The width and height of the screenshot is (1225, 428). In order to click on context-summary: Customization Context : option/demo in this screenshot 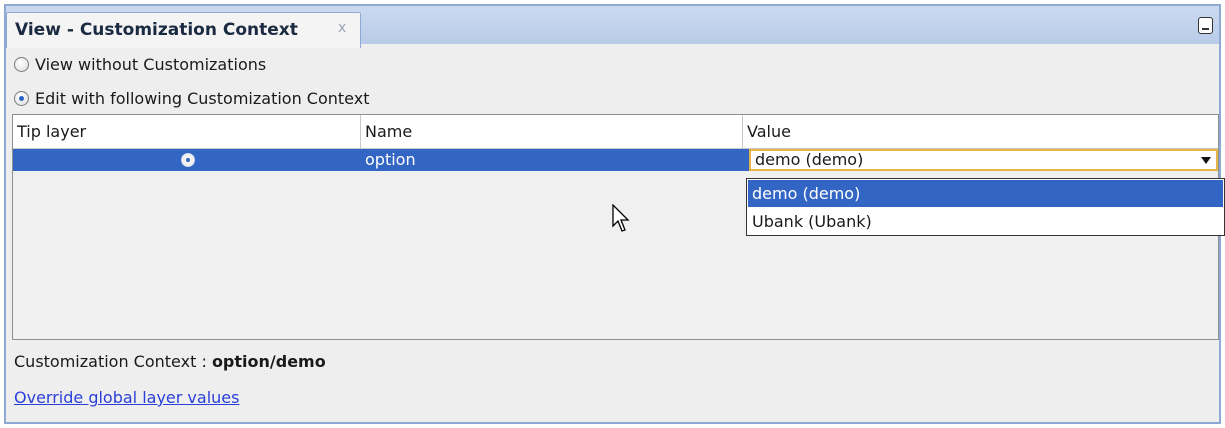, I will do `click(170, 361)`.